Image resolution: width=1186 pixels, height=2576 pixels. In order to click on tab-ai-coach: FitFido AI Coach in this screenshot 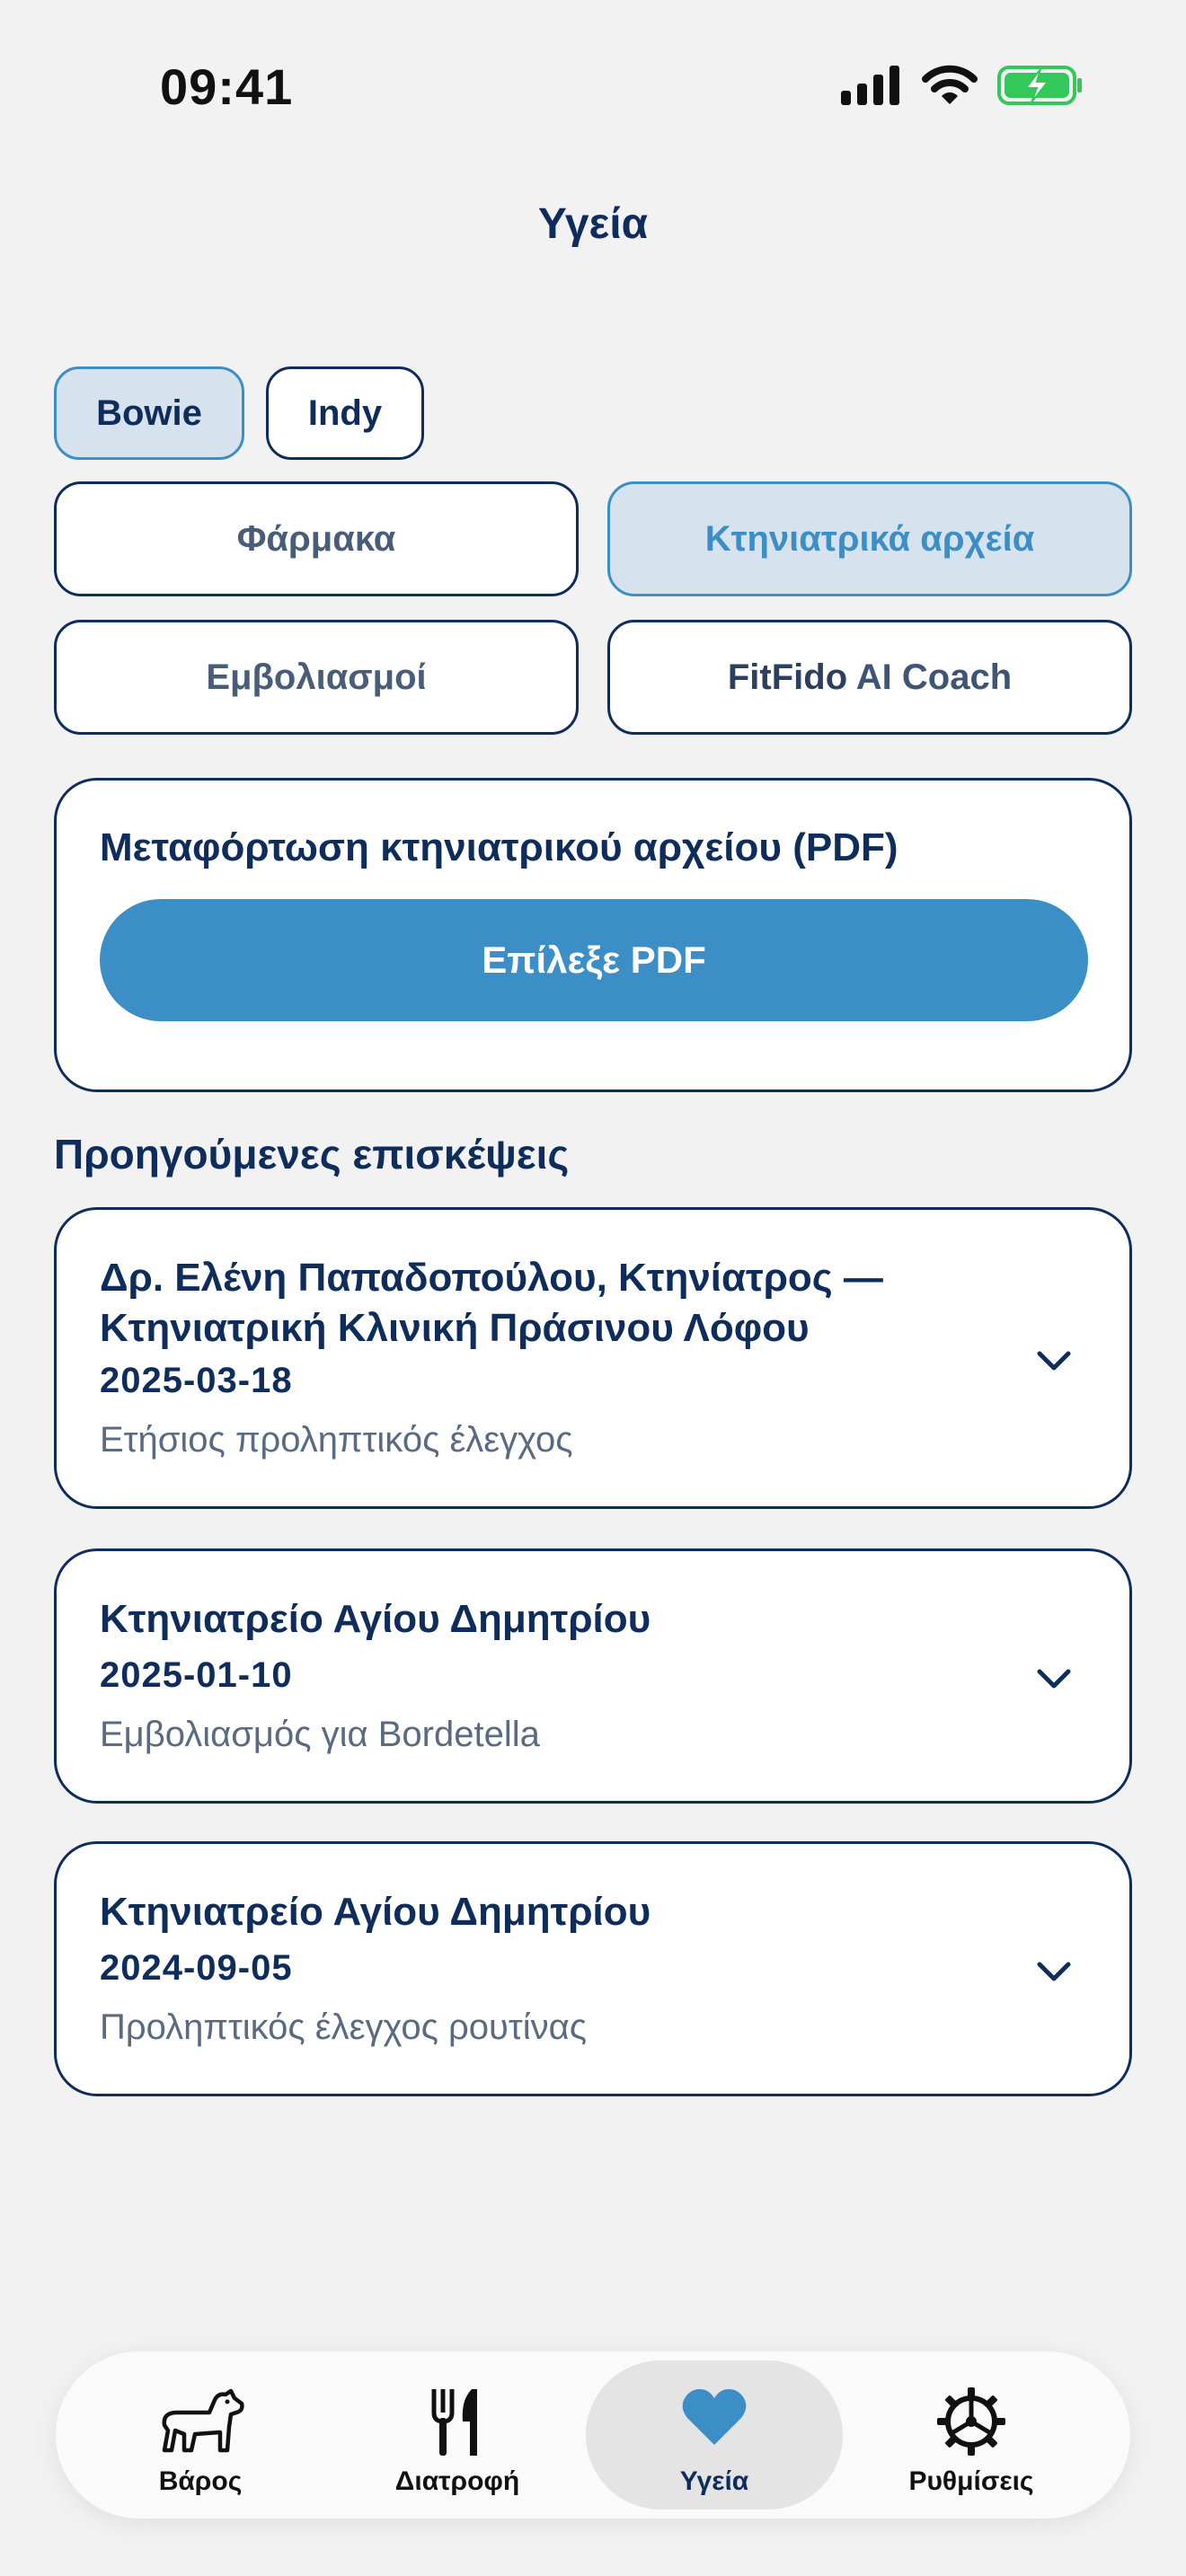, I will do `click(869, 677)`.